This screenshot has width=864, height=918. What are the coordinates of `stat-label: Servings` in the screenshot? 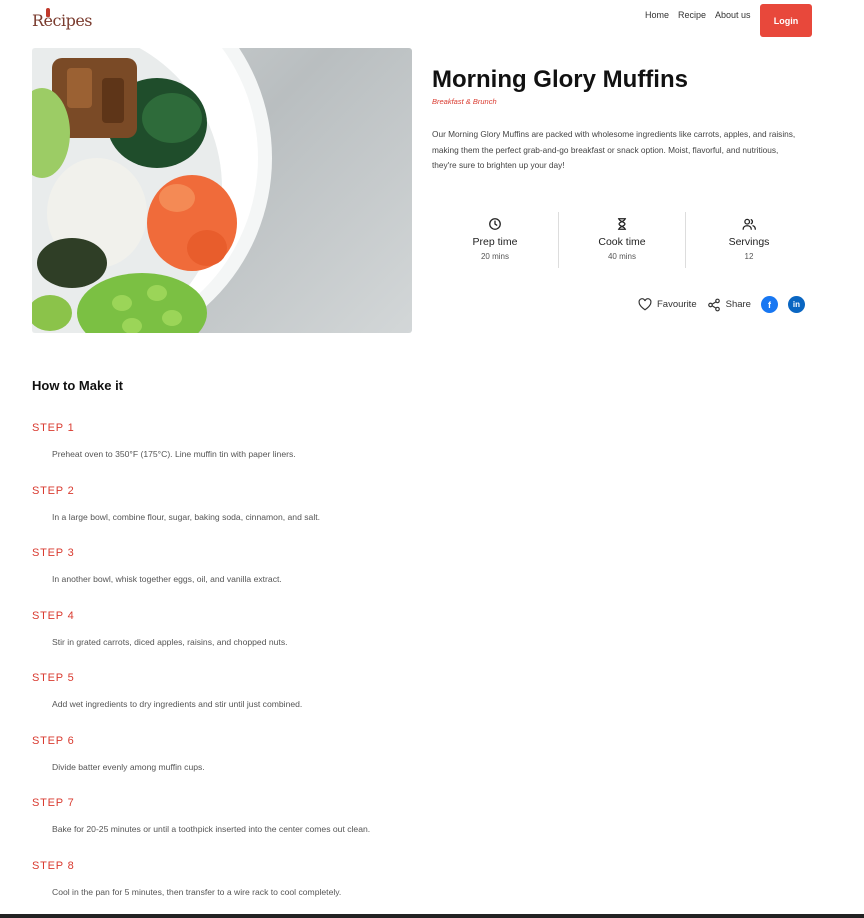 It's located at (749, 242).